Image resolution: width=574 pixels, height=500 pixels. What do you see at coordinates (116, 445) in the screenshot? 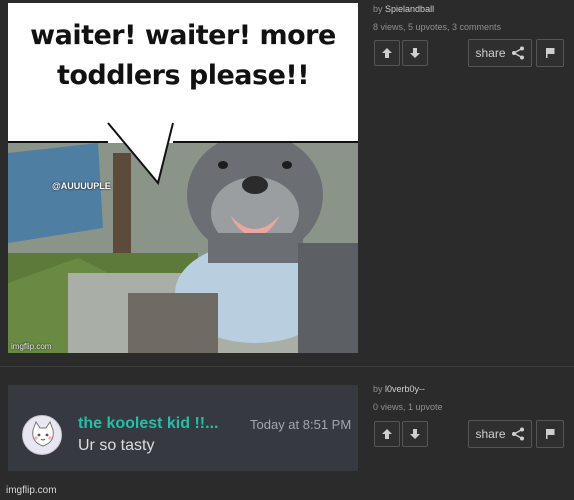
I see `chat-message: Ur so tasty` at bounding box center [116, 445].